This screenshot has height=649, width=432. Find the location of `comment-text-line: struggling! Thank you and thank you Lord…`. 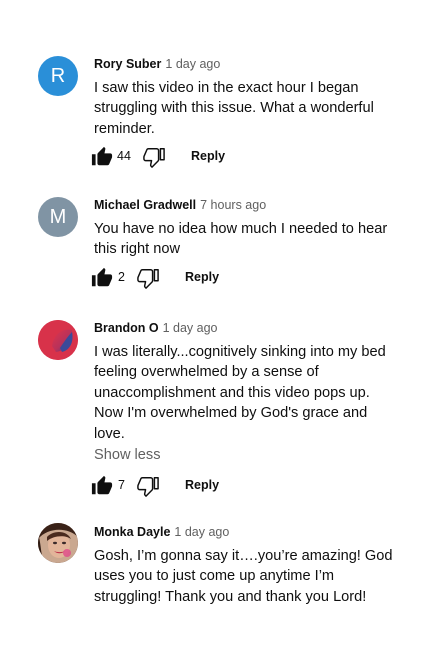

comment-text-line: struggling! Thank you and thank you Lord… is located at coordinates (230, 596).